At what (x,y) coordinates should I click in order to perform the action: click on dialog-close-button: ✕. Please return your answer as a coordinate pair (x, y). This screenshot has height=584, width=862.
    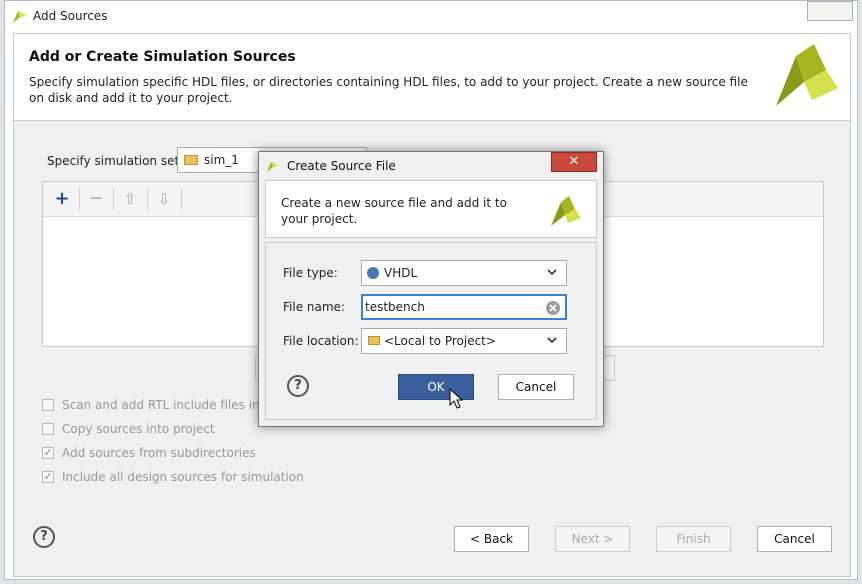
    Looking at the image, I should click on (574, 162).